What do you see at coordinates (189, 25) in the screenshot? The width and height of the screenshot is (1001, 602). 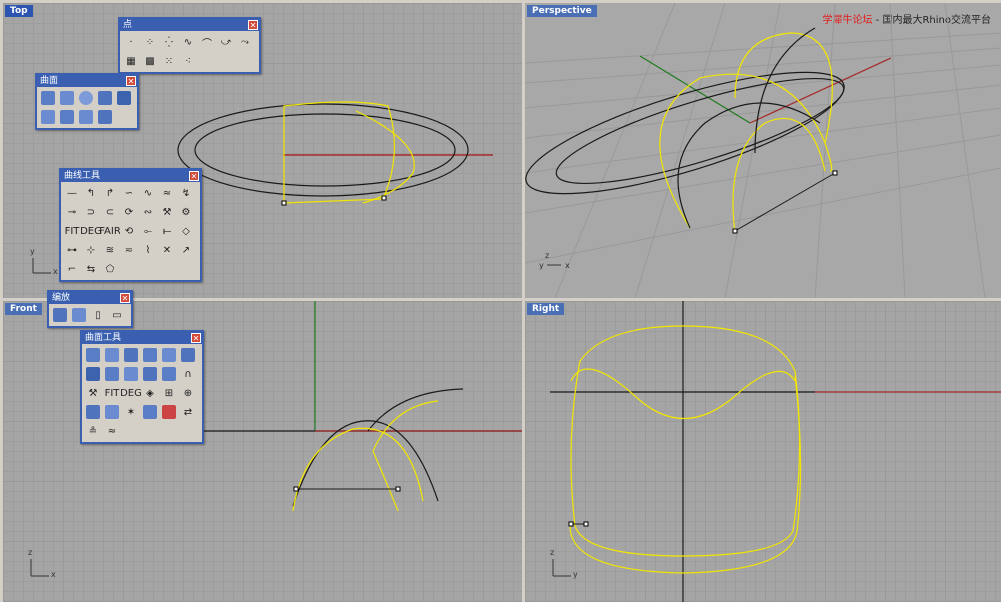 I see `toolbar-points-title: 点 ✕` at bounding box center [189, 25].